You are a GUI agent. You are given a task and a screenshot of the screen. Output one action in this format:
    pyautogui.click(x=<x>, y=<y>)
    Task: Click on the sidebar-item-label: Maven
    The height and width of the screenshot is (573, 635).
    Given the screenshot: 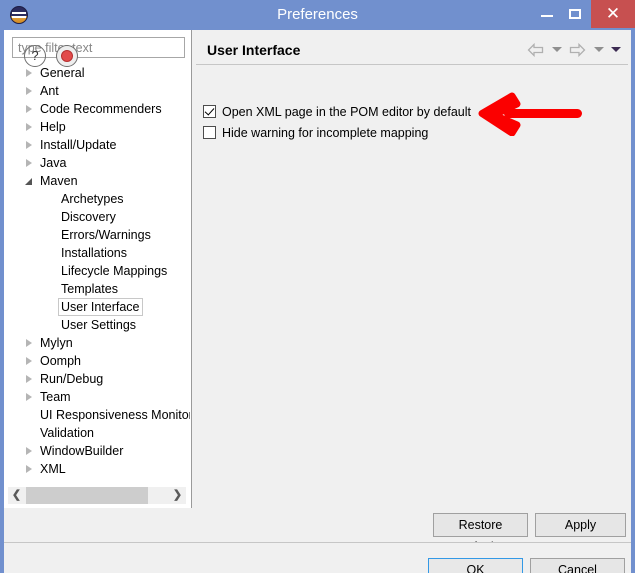 What is the action you would take?
    pyautogui.click(x=59, y=181)
    